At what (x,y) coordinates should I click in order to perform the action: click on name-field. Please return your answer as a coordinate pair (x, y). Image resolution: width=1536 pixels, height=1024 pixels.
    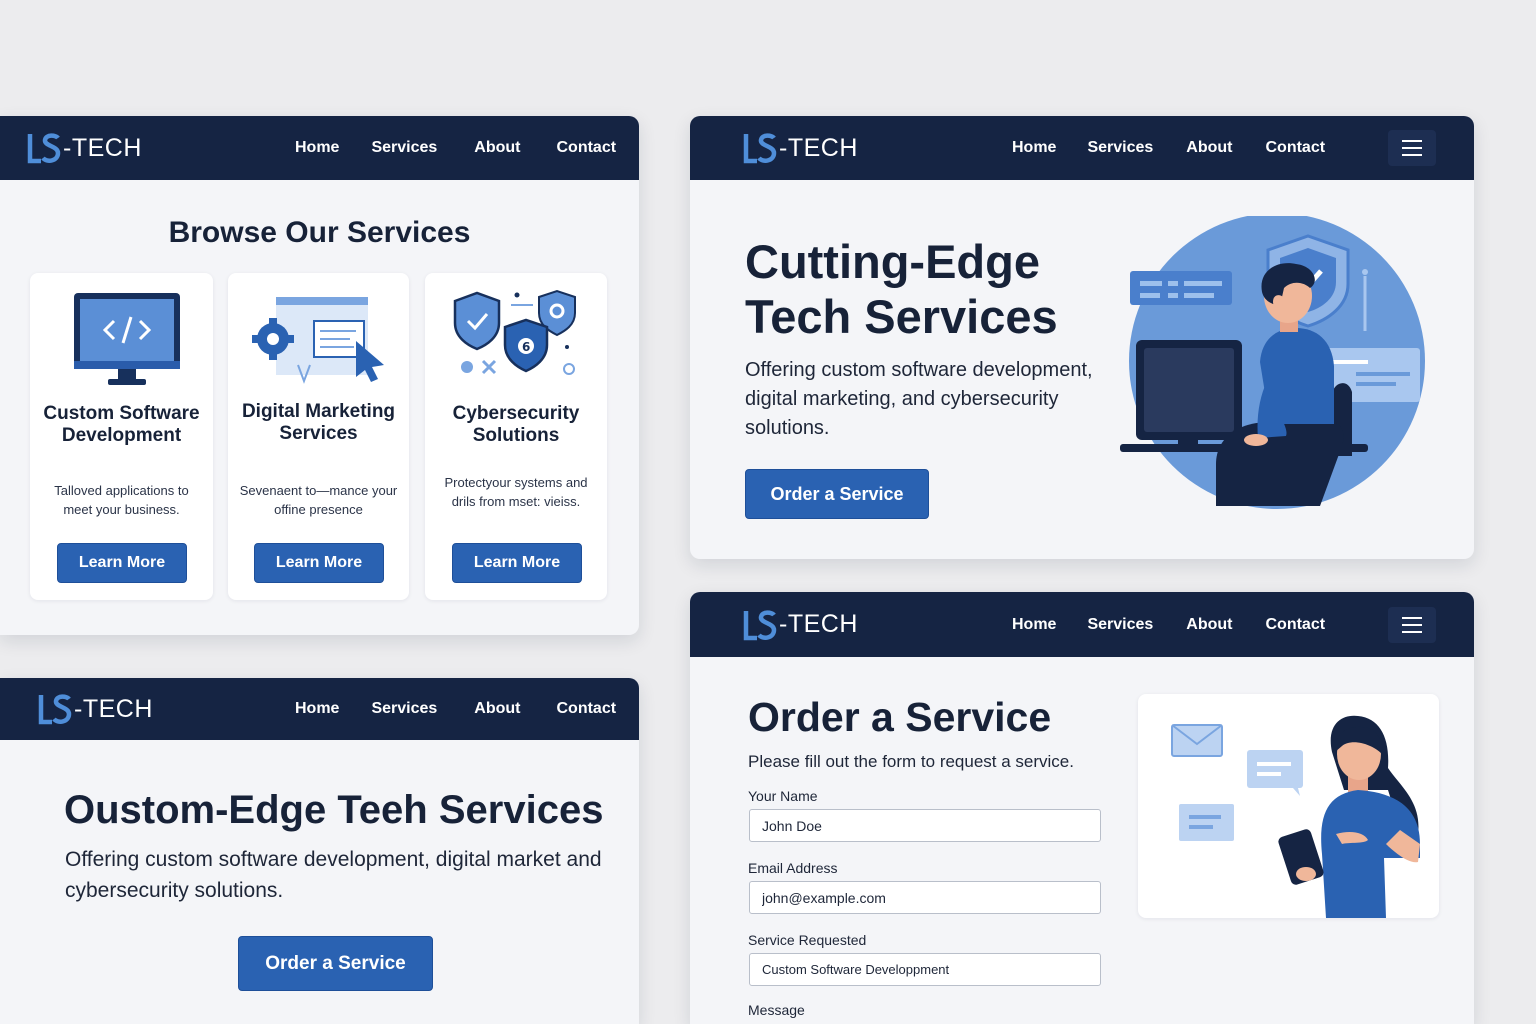
    Looking at the image, I should click on (925, 825).